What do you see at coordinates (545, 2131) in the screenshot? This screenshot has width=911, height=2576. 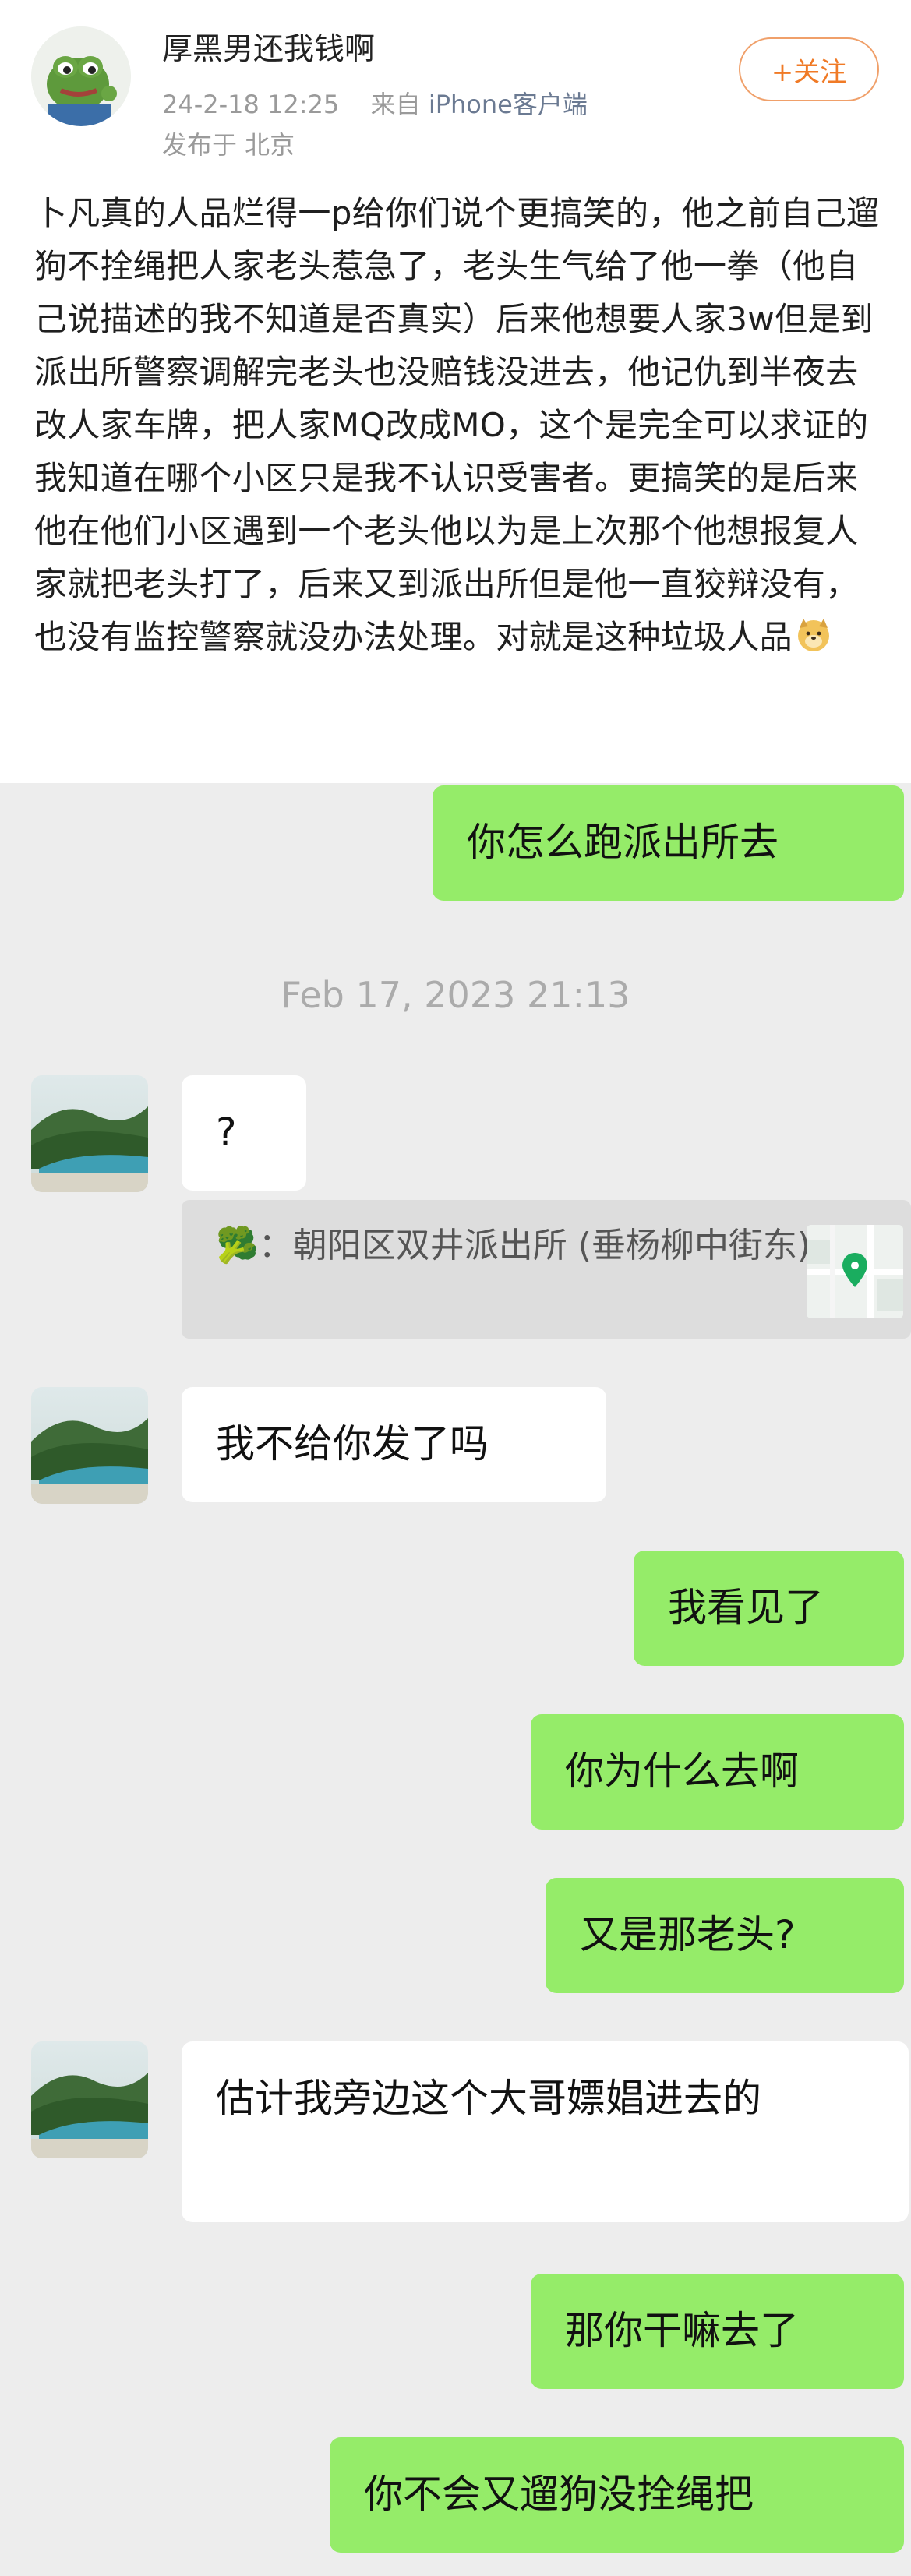 I see `message-bubble-incoming: 估计我旁边这个大哥嫖娼进去的` at bounding box center [545, 2131].